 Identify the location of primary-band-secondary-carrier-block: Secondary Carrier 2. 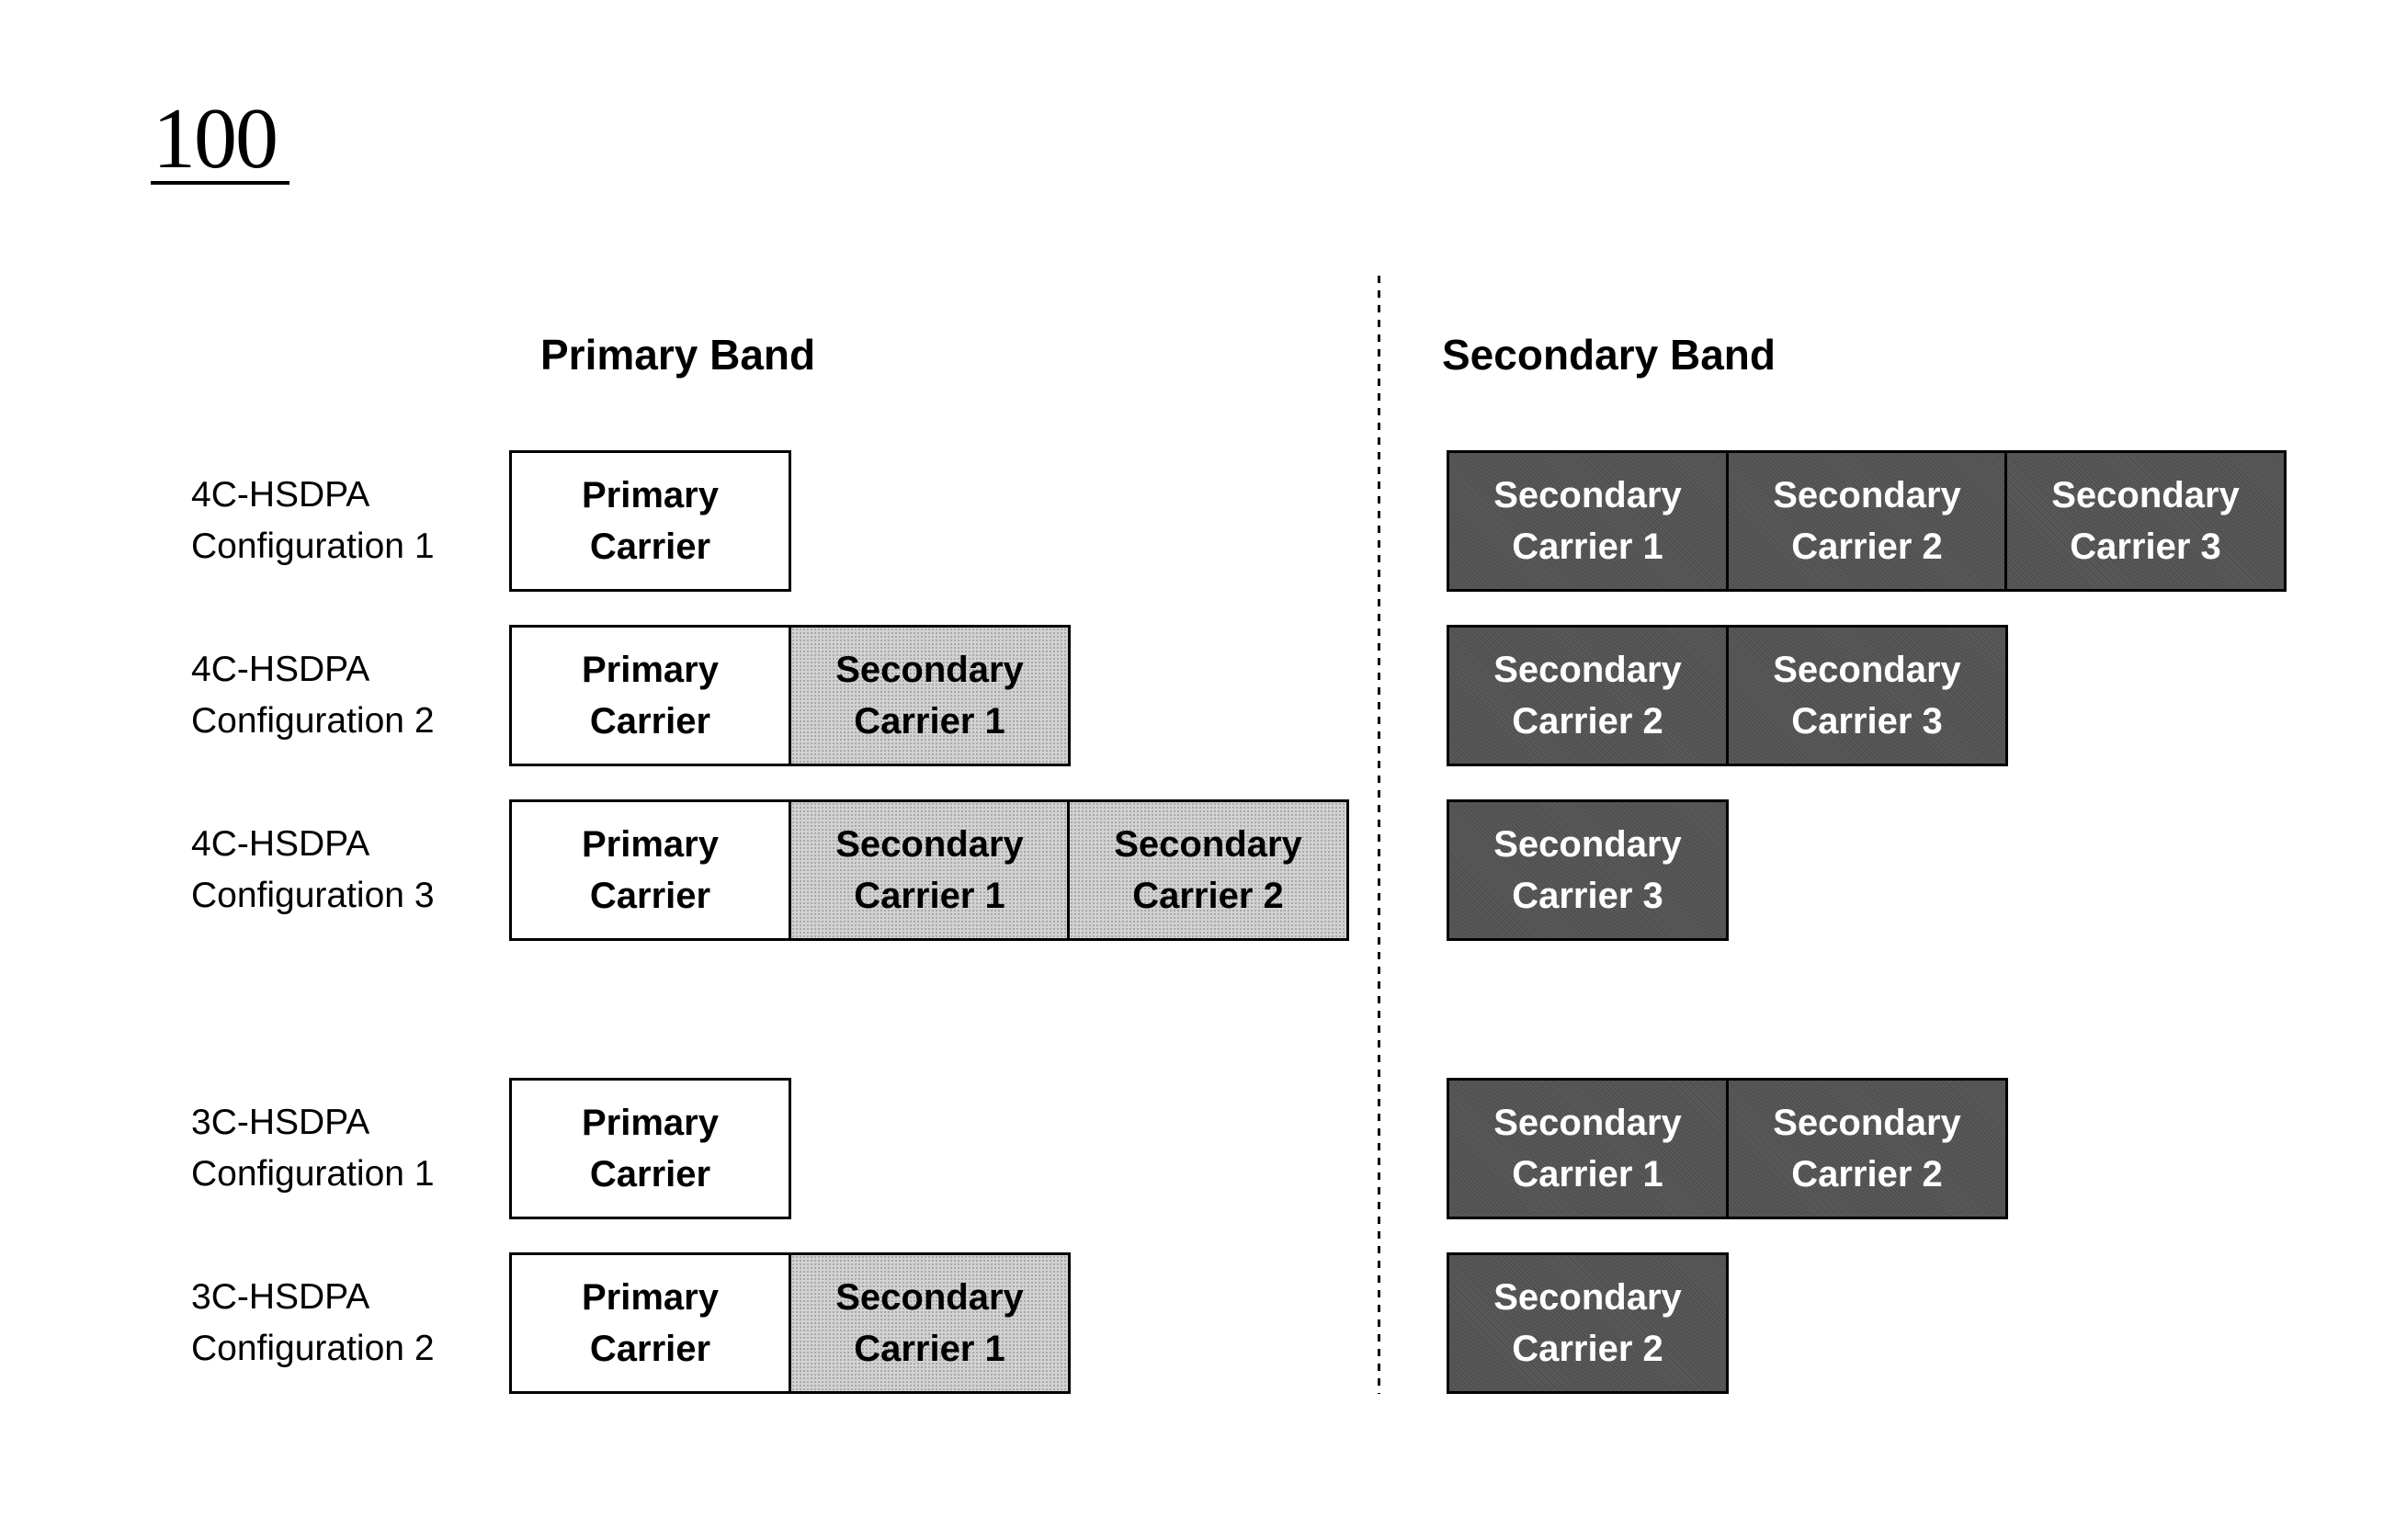
(1208, 870).